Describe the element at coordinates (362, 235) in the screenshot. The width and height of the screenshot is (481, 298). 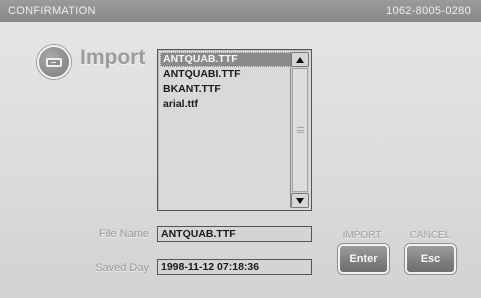
I see `import-caption: IMPORT` at that location.